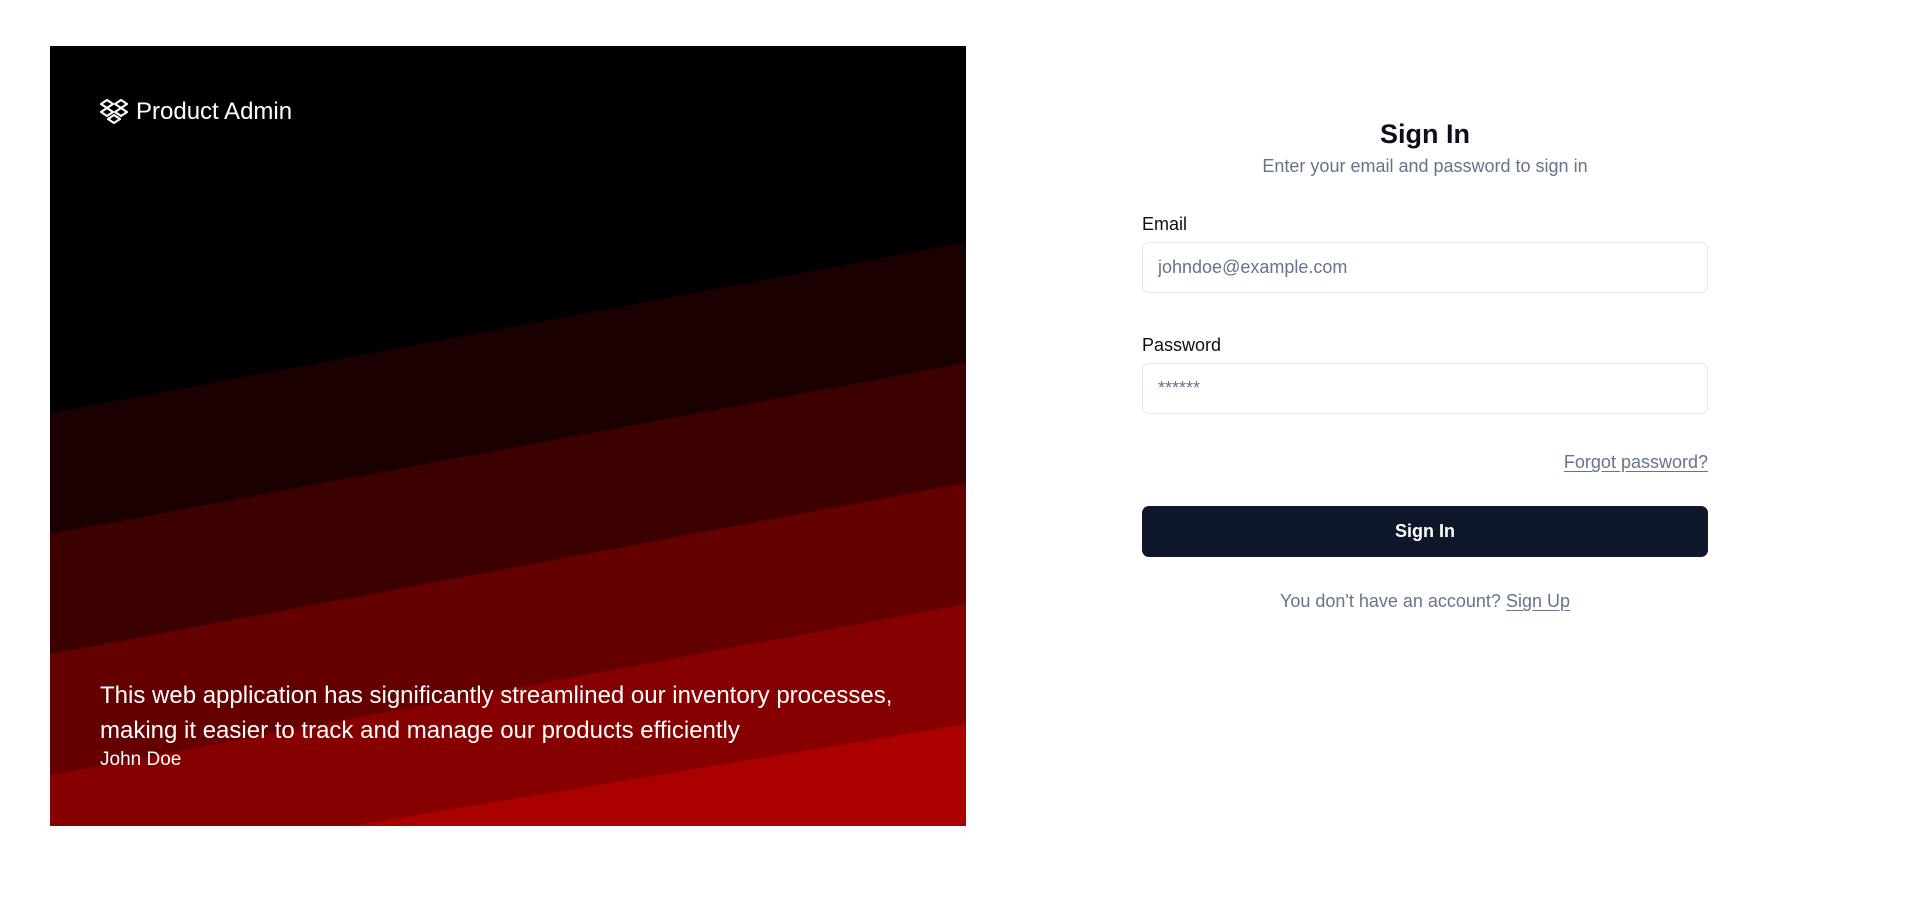  I want to click on sign-up-link: Sign Up, so click(1538, 601).